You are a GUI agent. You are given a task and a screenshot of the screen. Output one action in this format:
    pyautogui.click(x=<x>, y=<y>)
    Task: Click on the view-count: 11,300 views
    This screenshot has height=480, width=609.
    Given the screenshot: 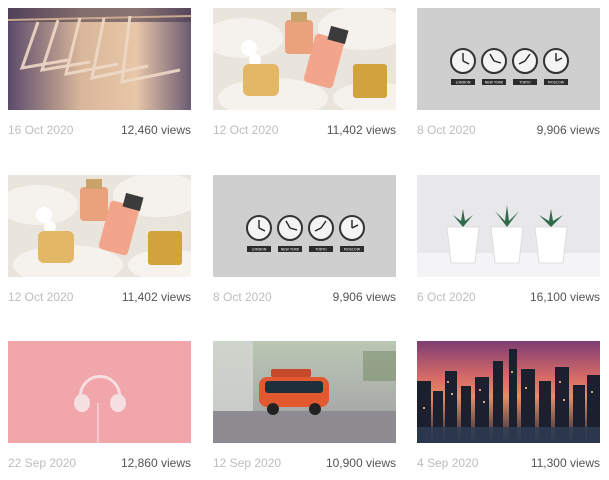 What is the action you would take?
    pyautogui.click(x=565, y=463)
    